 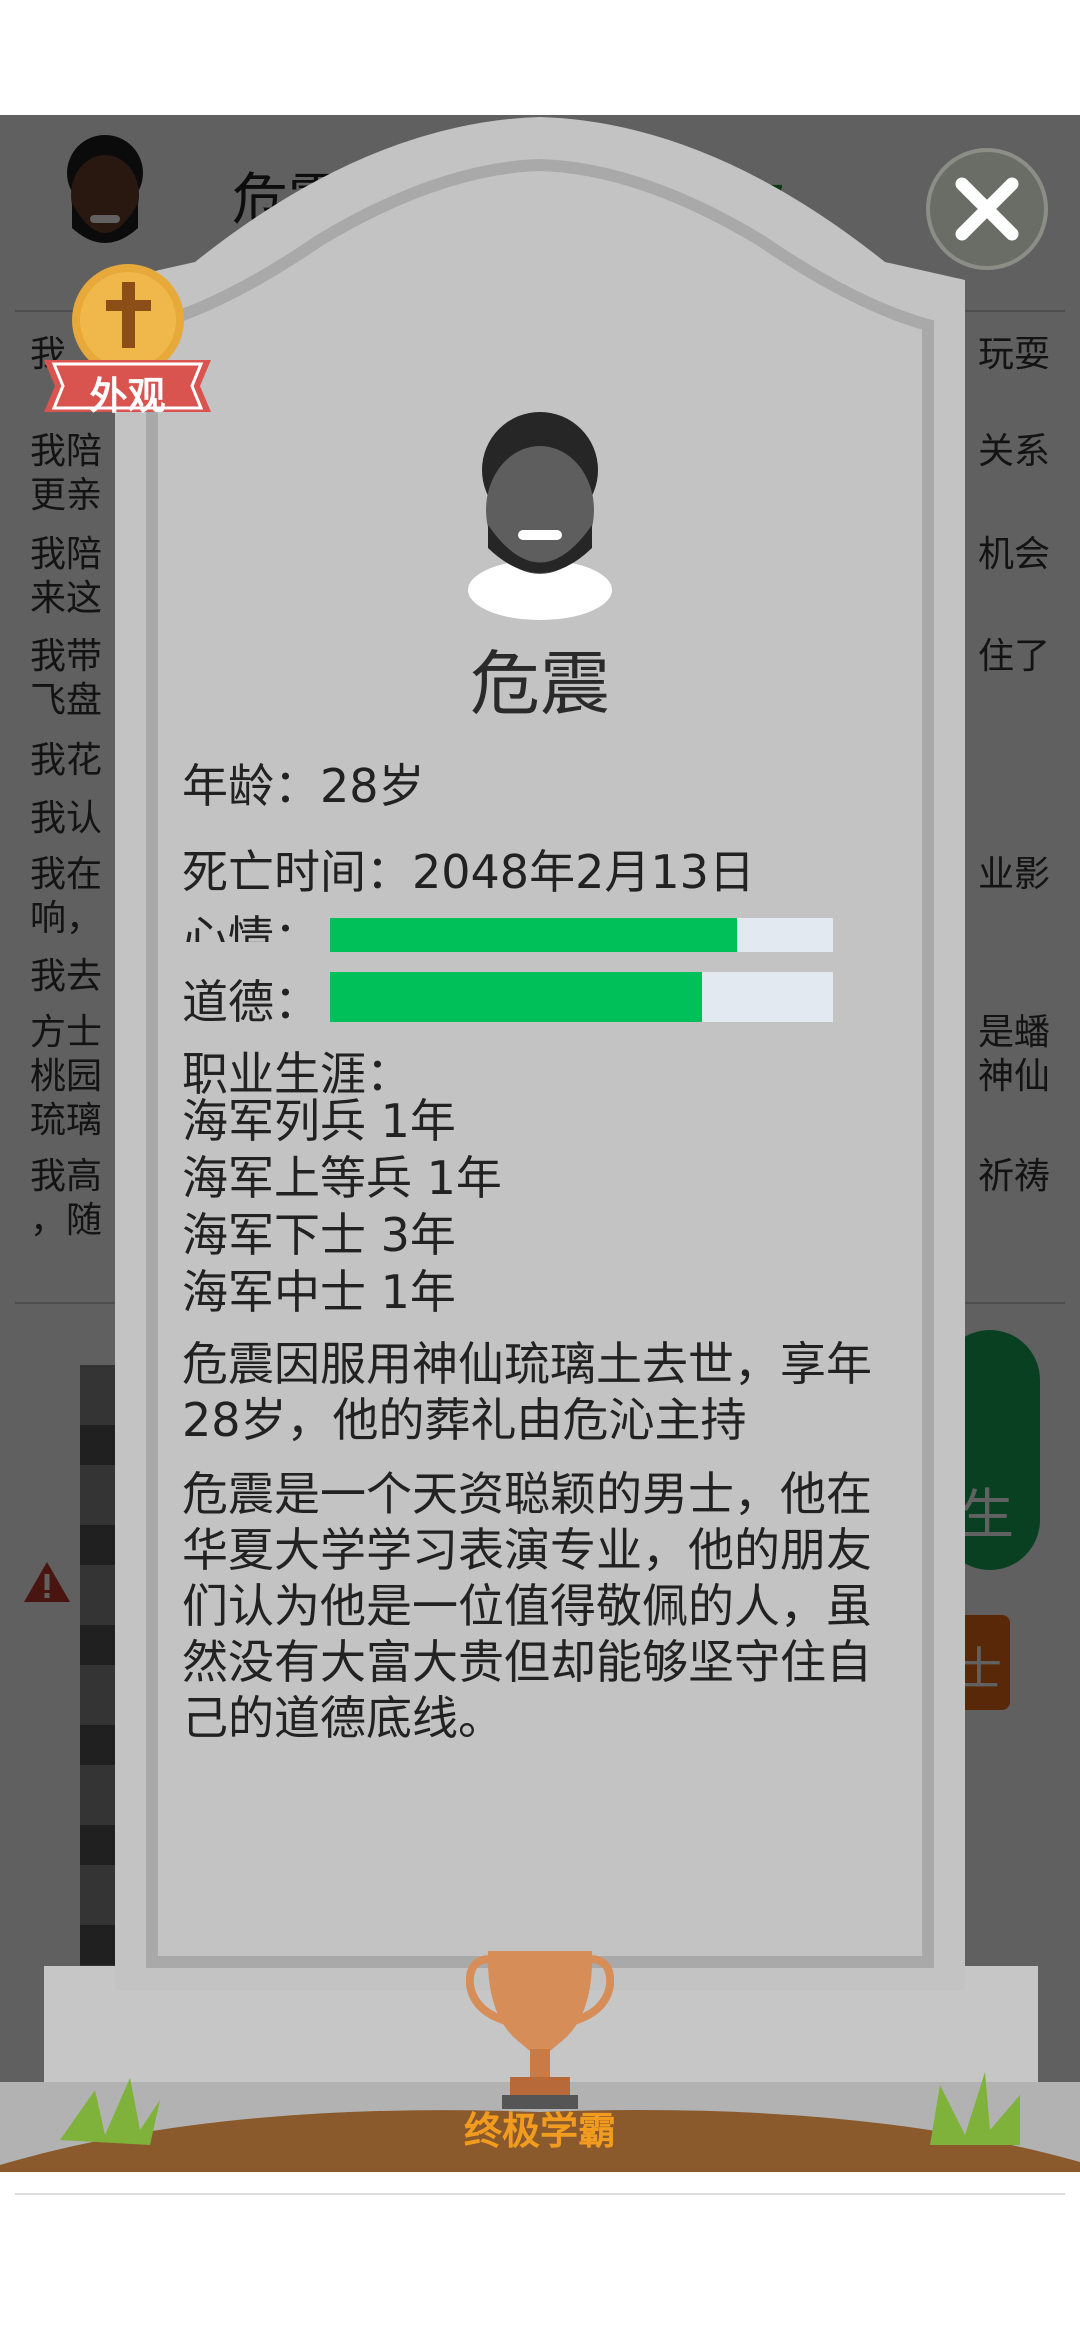 What do you see at coordinates (540, 2030) in the screenshot?
I see `trophy-icon` at bounding box center [540, 2030].